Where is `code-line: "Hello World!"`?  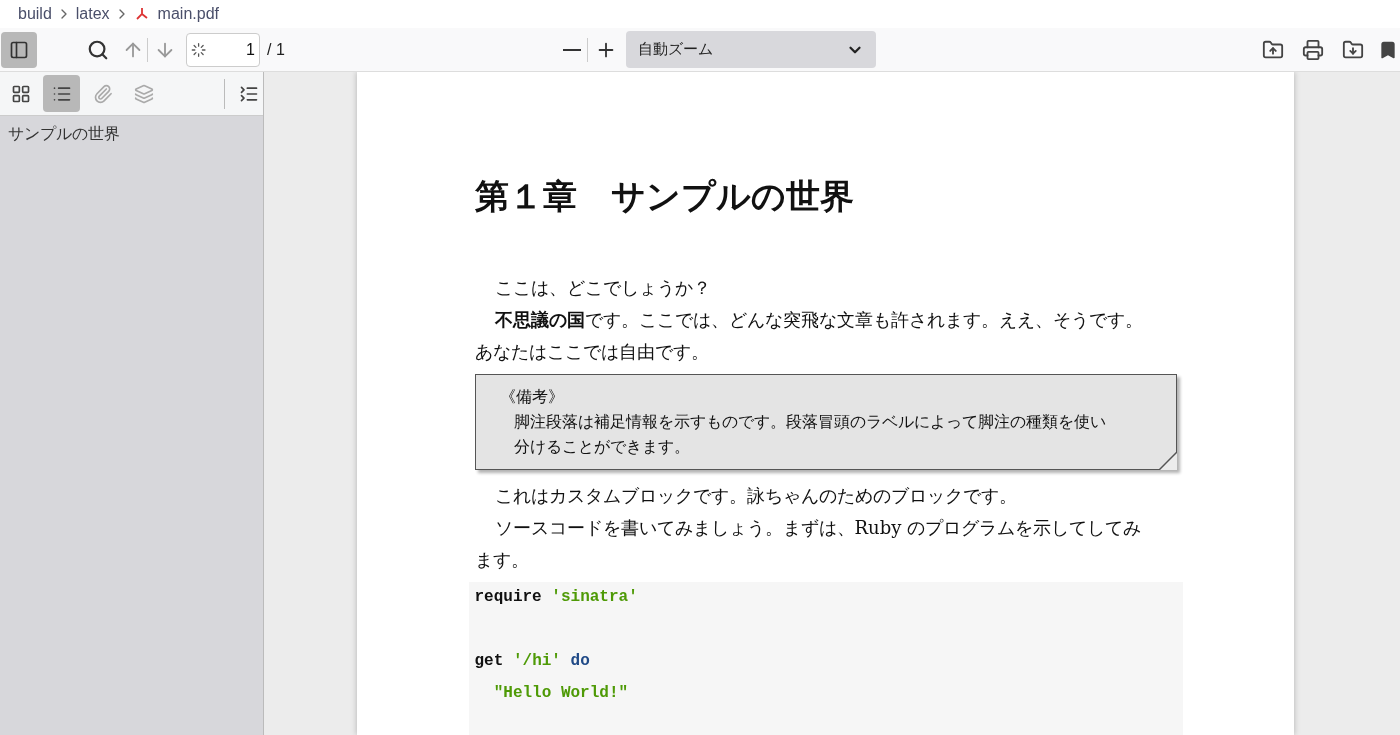
code-line: "Hello World!" is located at coordinates (560, 693).